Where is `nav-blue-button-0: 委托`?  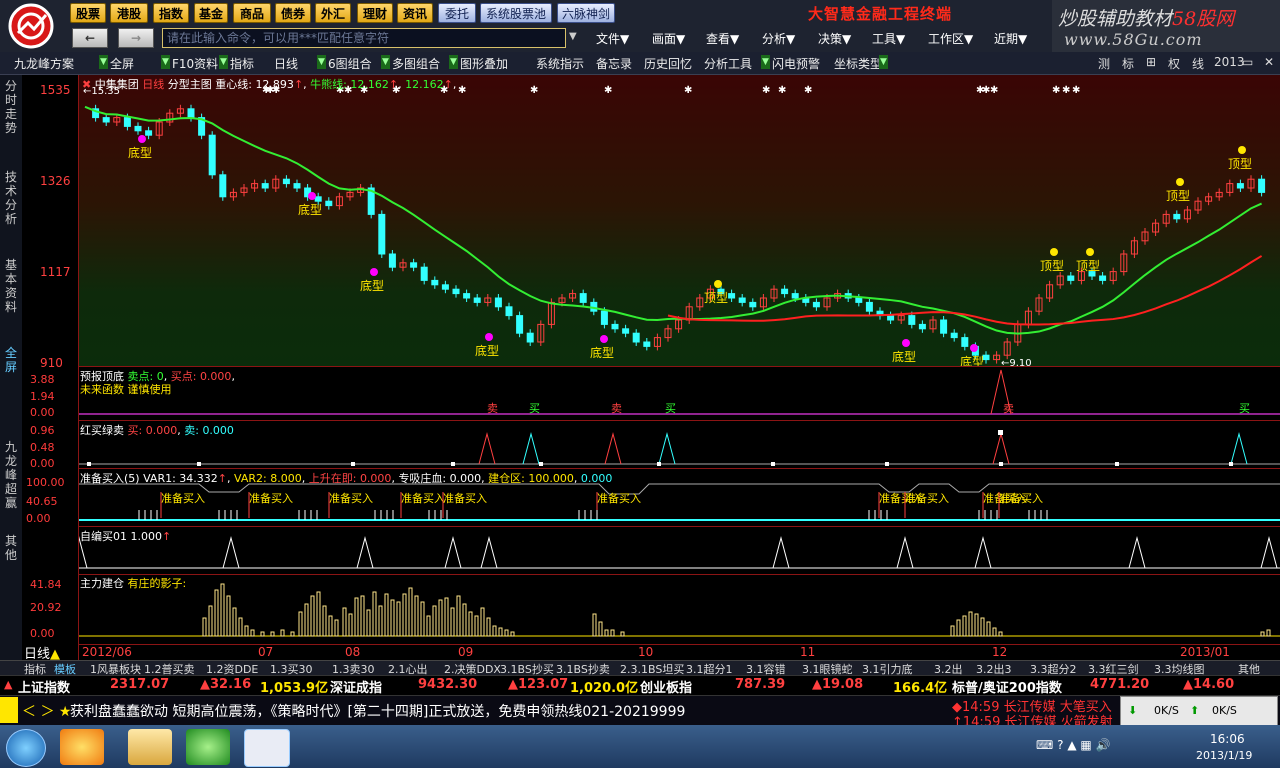 nav-blue-button-0: 委托 is located at coordinates (457, 13).